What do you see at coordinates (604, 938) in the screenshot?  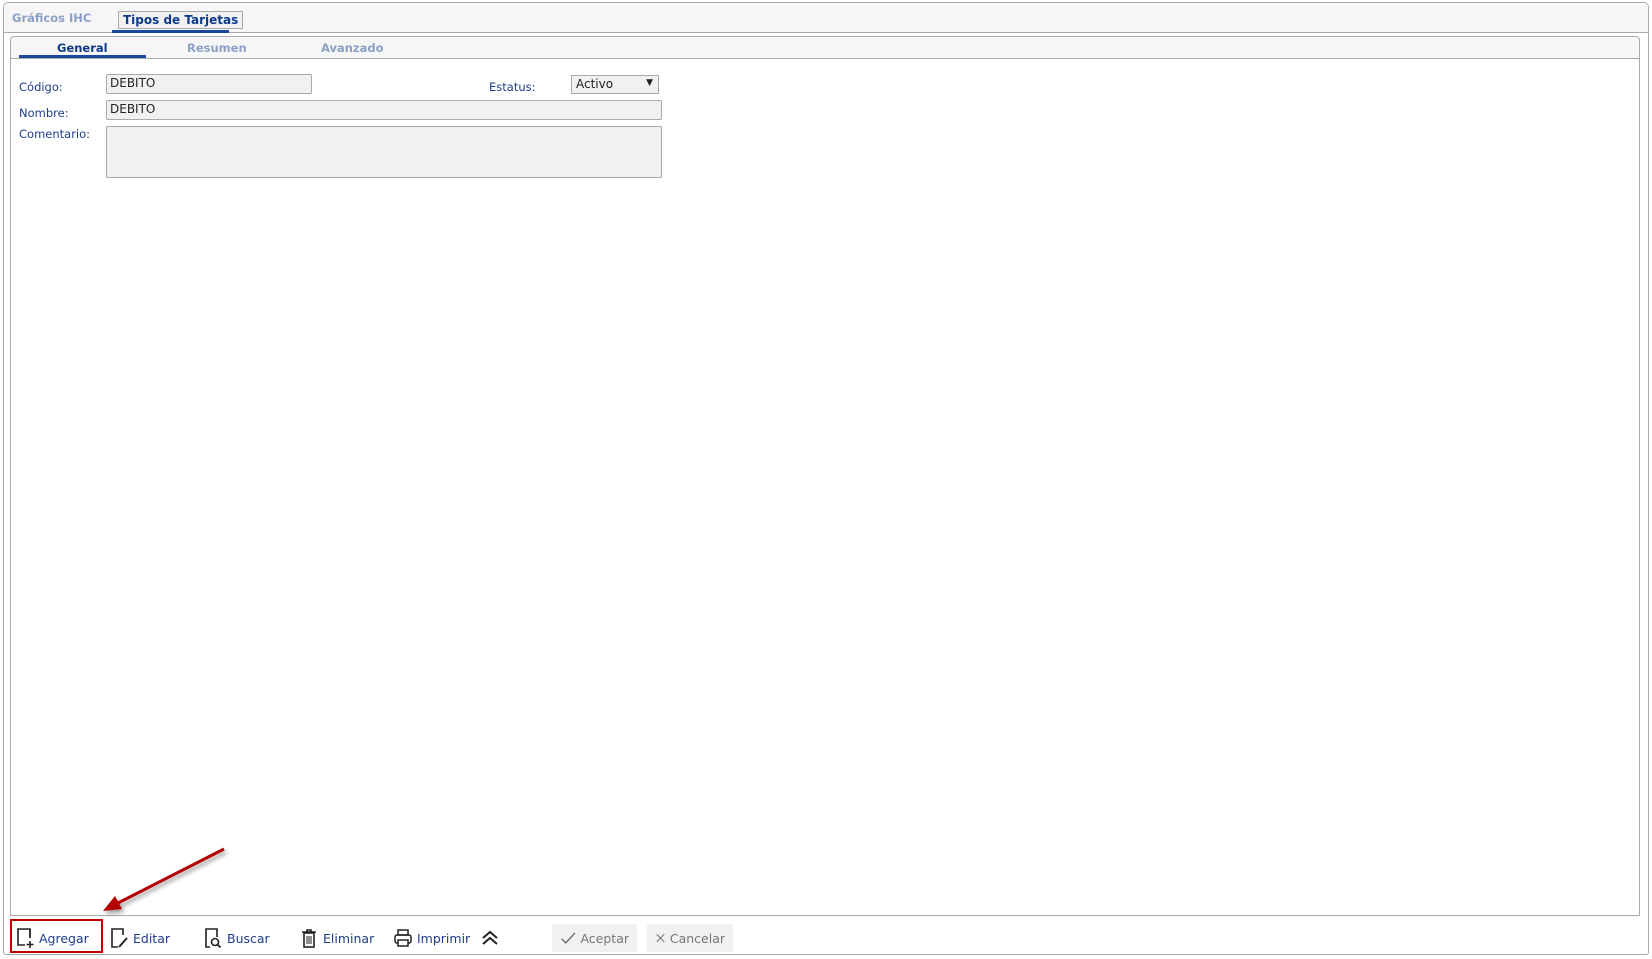 I see `aceptar-label: Aceptar` at bounding box center [604, 938].